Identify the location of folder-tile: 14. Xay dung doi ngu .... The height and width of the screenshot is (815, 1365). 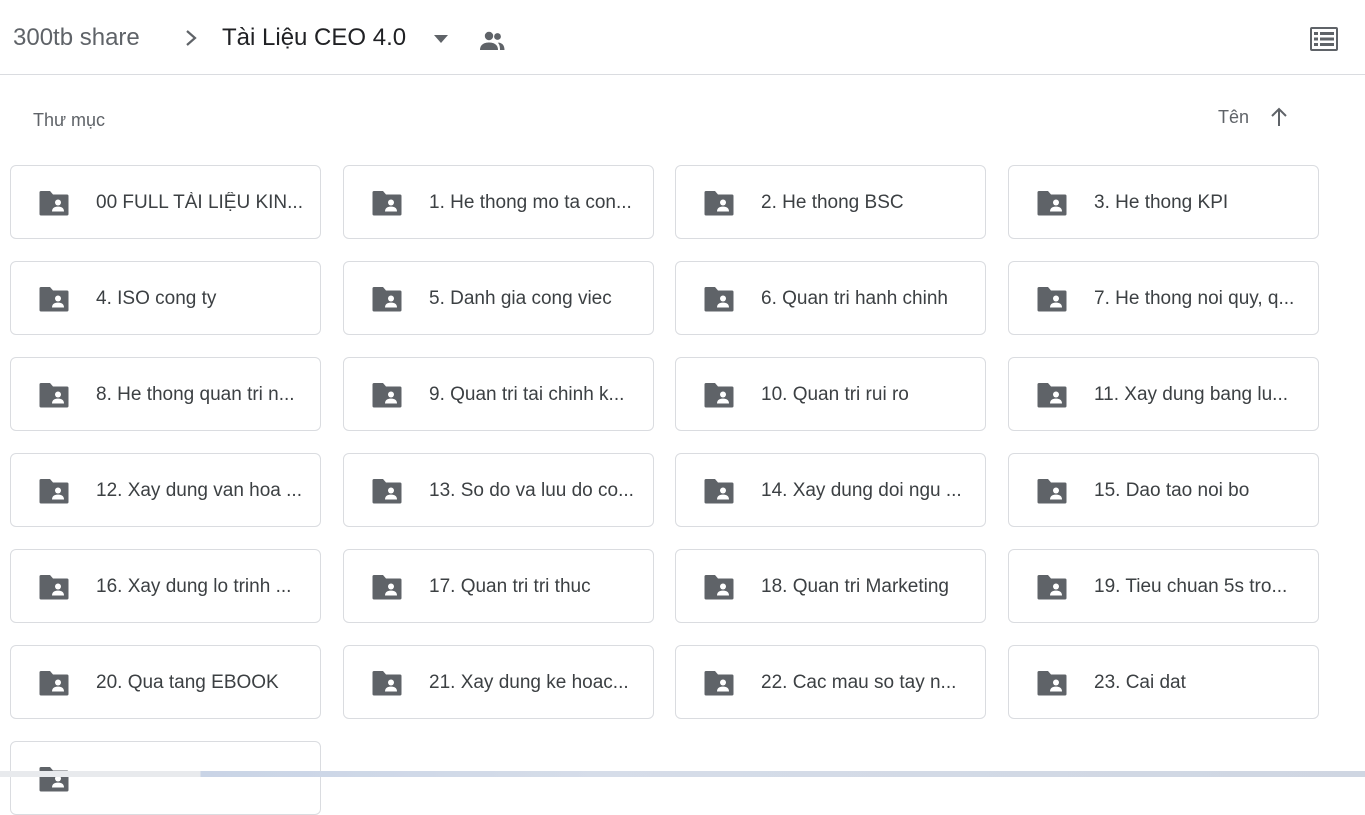
(830, 490).